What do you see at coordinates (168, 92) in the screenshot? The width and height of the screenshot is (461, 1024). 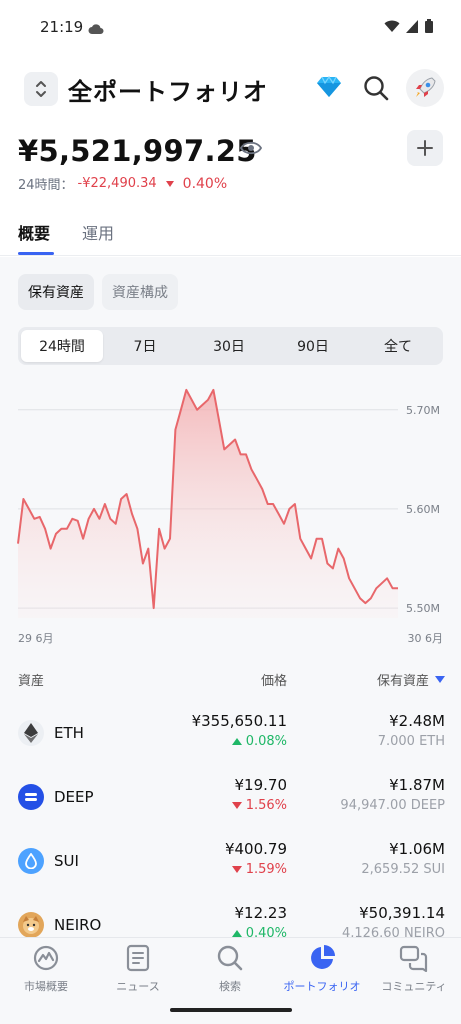 I see `page-title: 全ポートフォリオ` at bounding box center [168, 92].